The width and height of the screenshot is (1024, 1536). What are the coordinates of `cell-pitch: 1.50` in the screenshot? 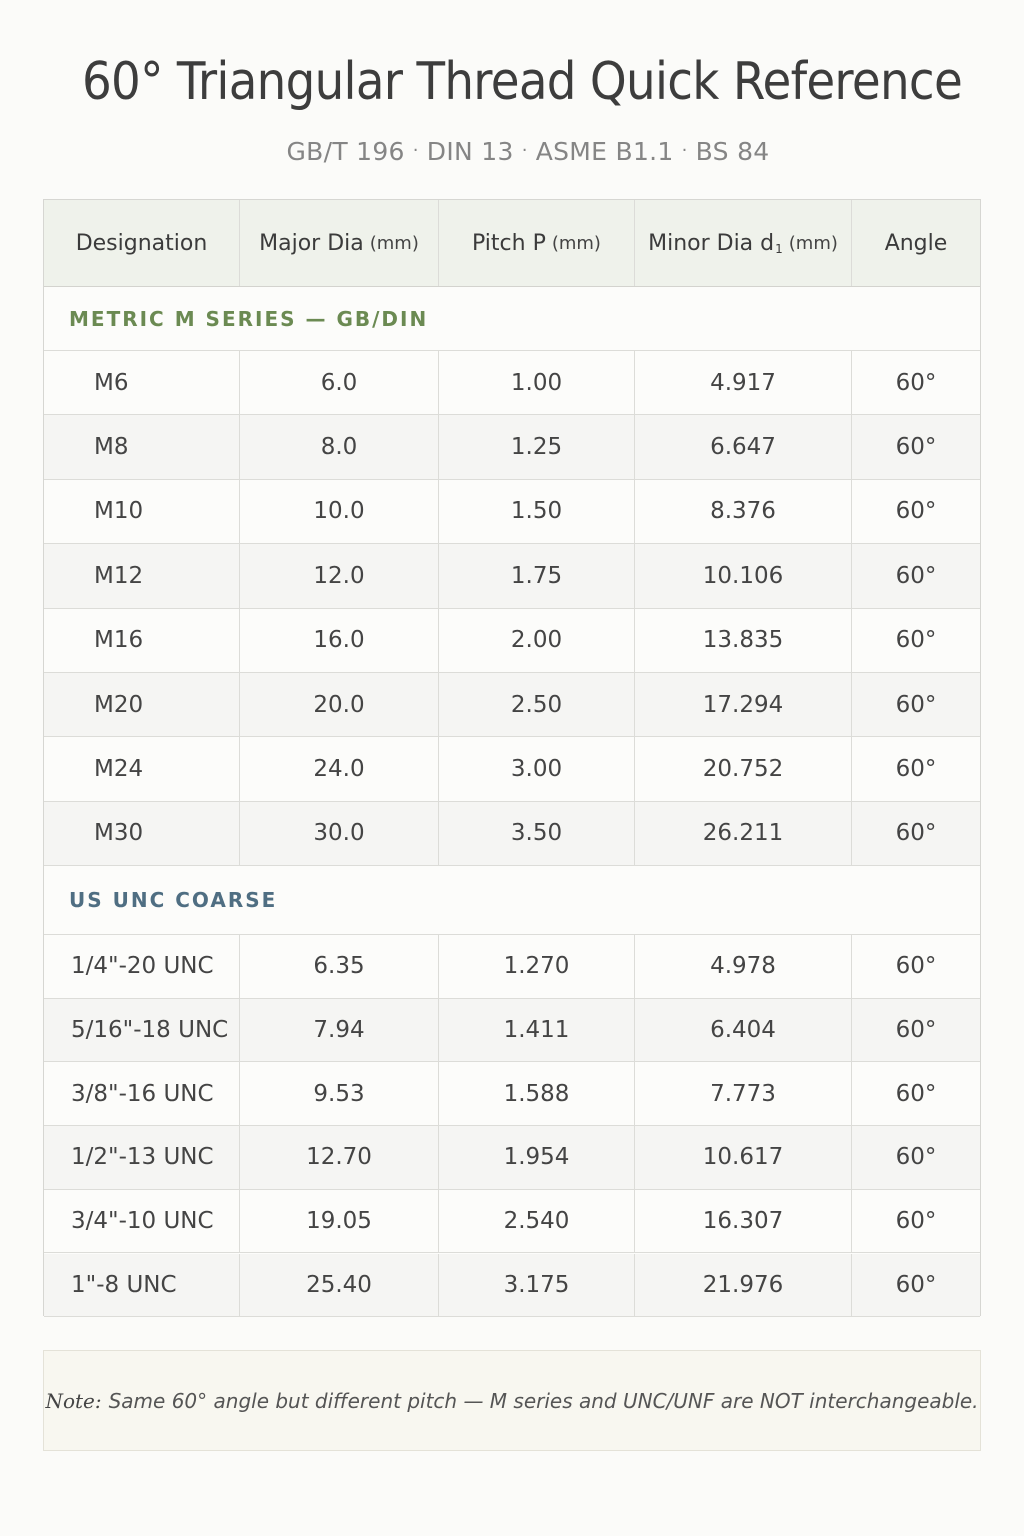 It's located at (537, 511).